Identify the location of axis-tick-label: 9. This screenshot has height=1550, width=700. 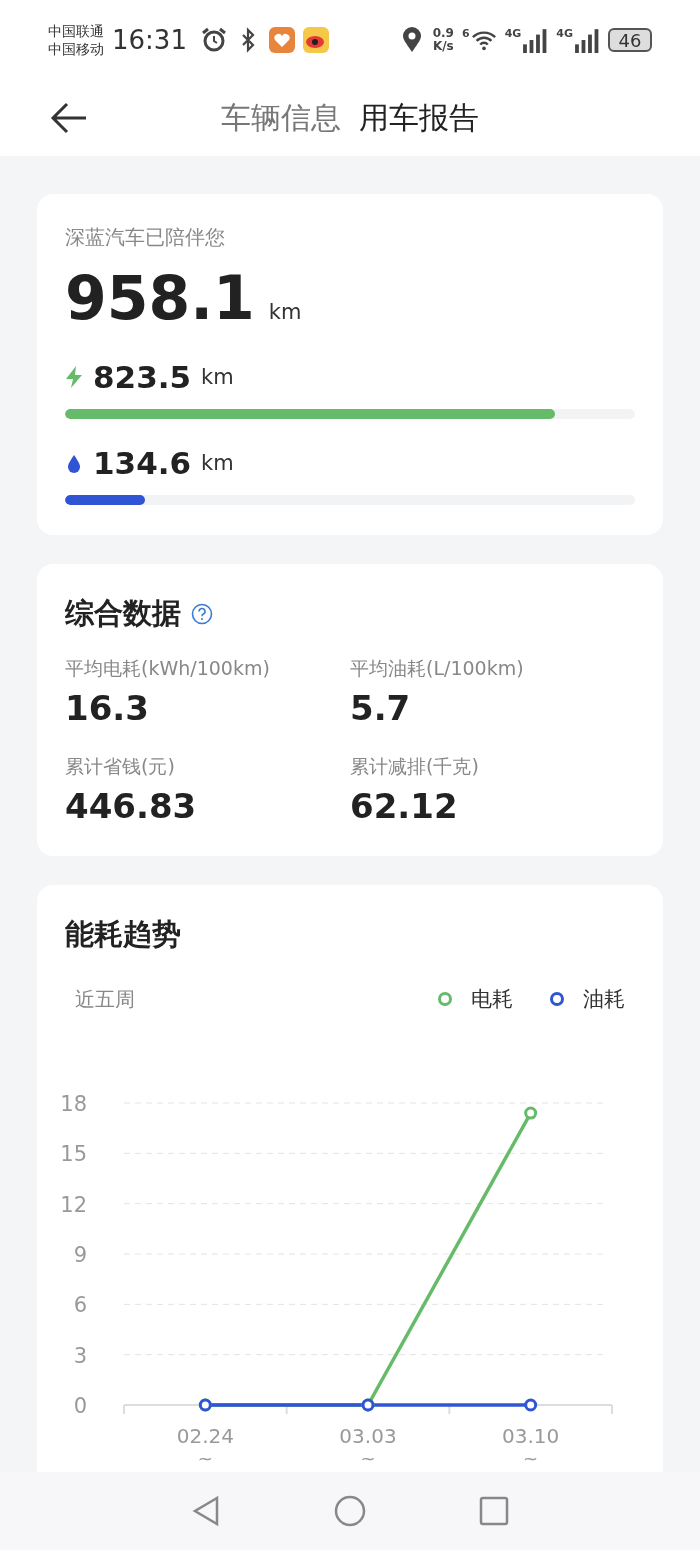
(80, 1255).